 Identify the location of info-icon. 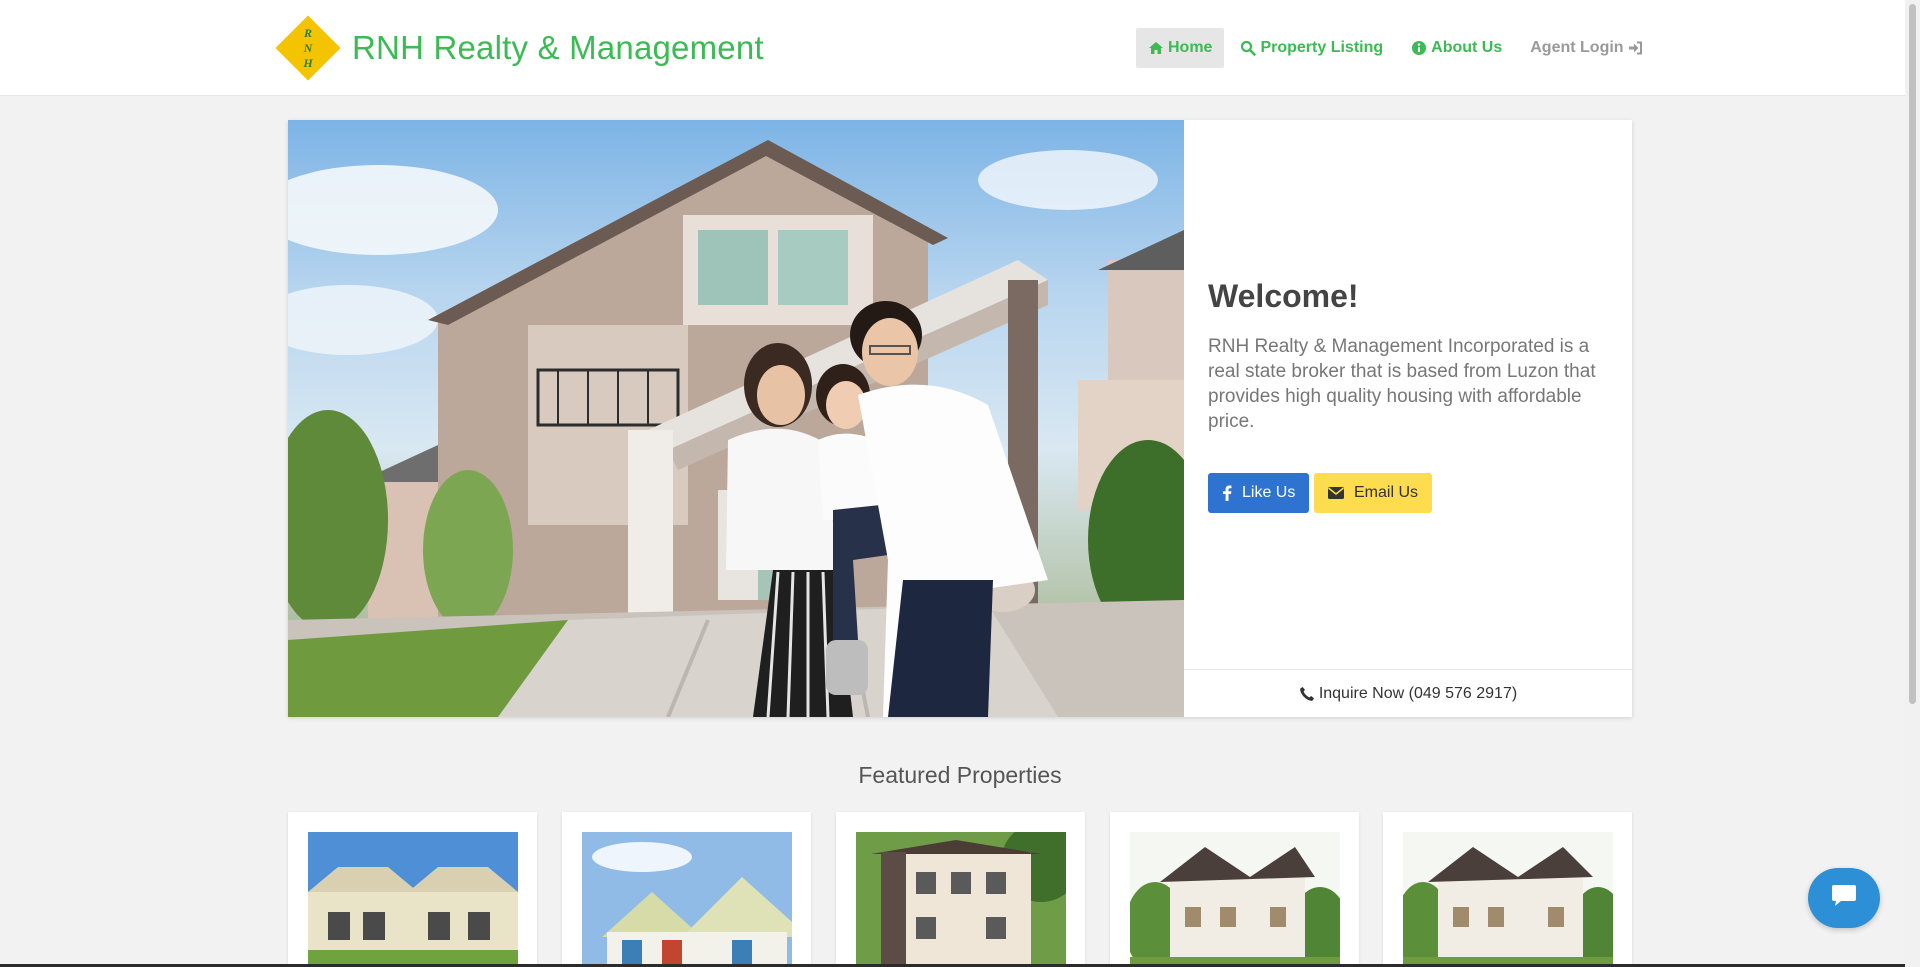
(1419, 48).